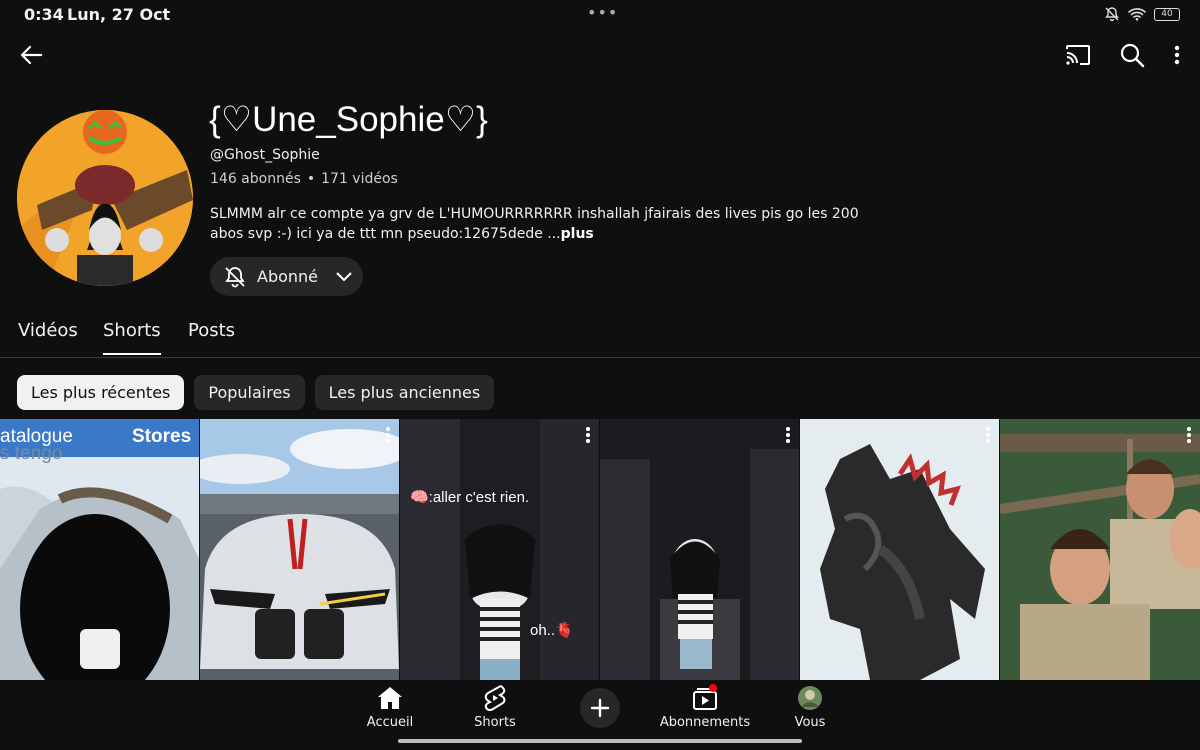 This screenshot has width=1200, height=750. Describe the element at coordinates (600, 334) in the screenshot. I see `channel-tabs: Vidéos Shorts Posts` at that location.